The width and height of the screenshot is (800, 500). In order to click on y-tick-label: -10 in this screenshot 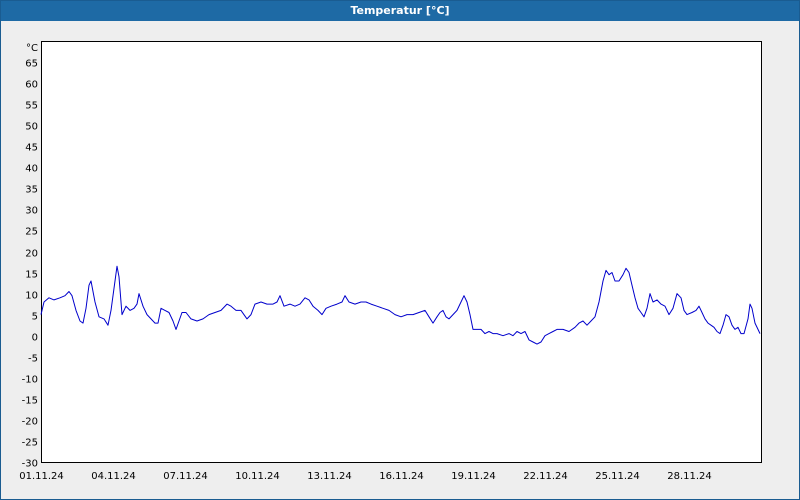, I will do `click(30, 380)`.